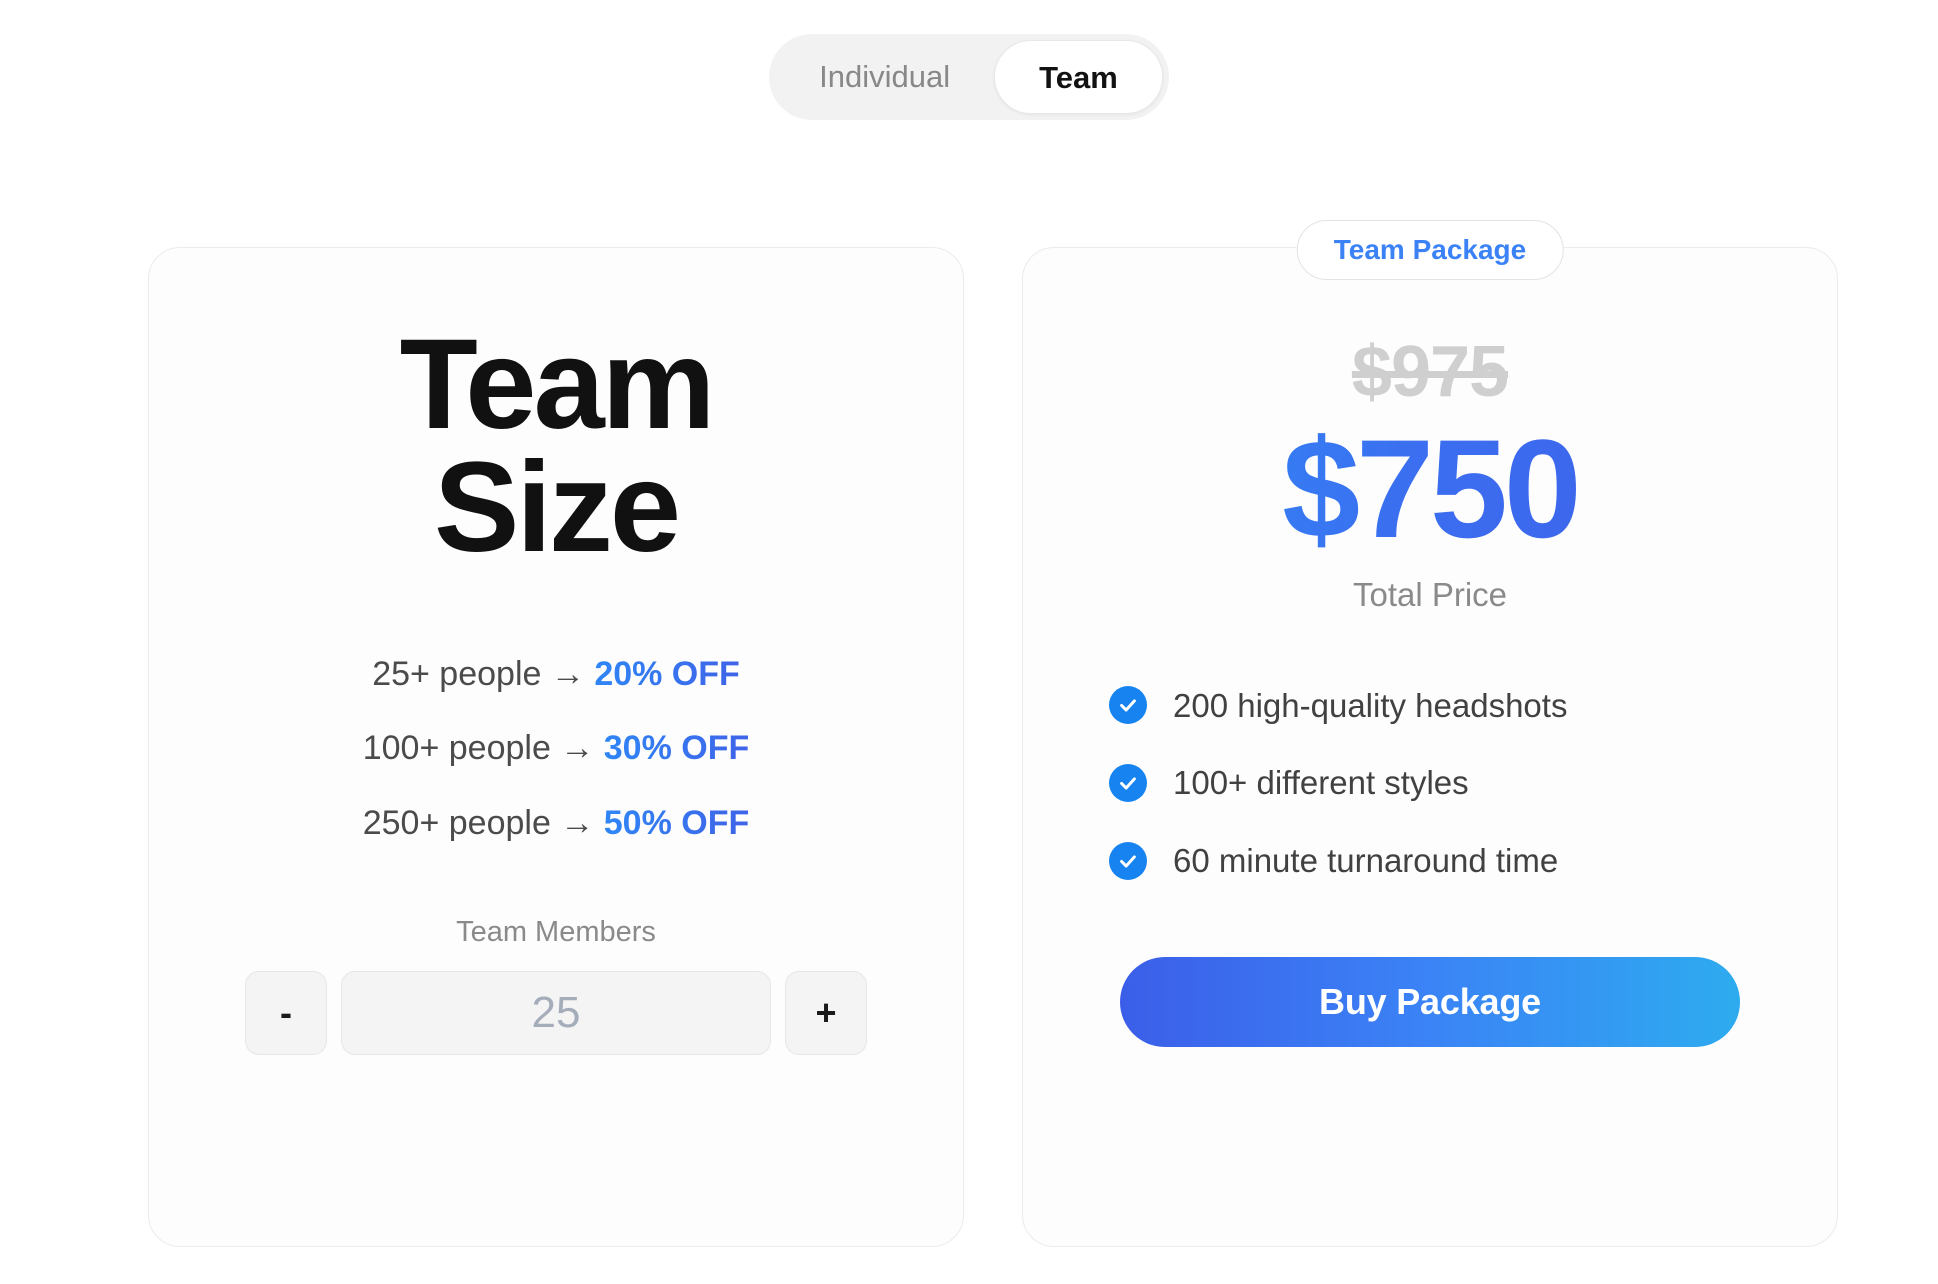 Image resolution: width=1938 pixels, height=1284 pixels. I want to click on feature-label: 100+ different styles, so click(1321, 783).